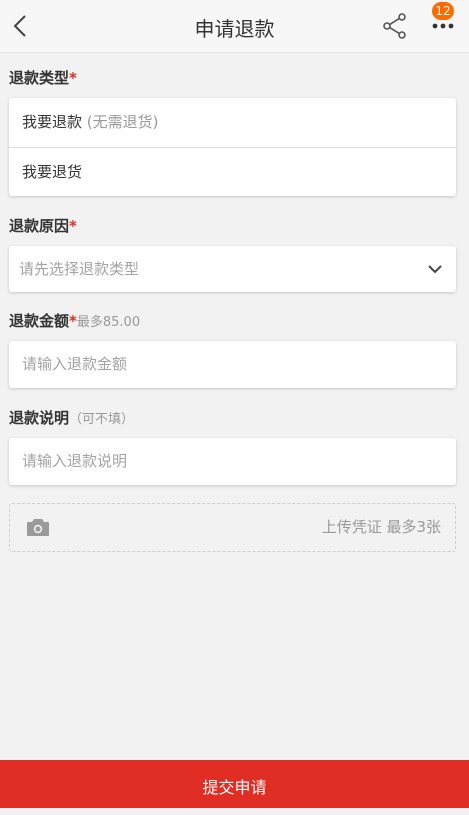 The image size is (469, 815). I want to click on refund-reason-select: 请先选择退款类型, so click(232, 269).